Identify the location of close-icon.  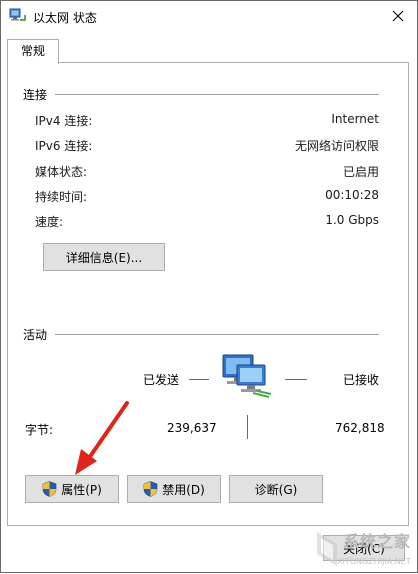
(398, 16).